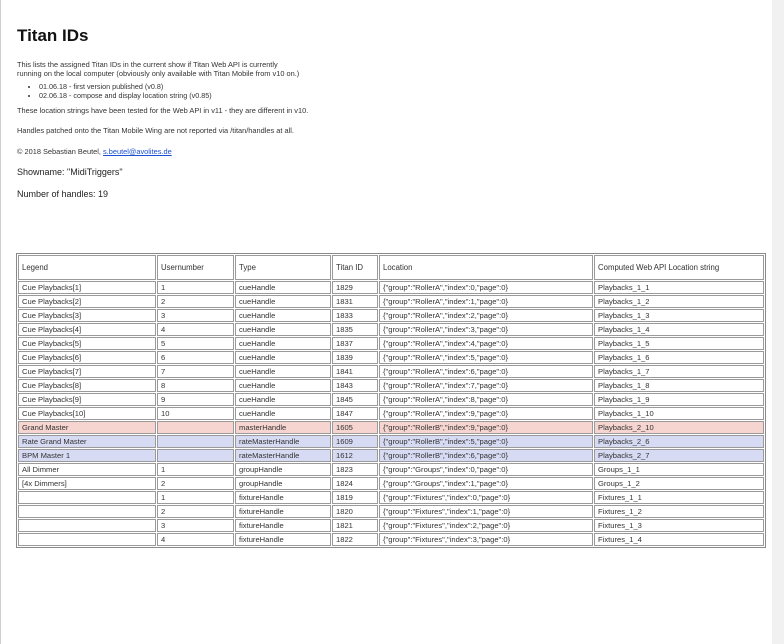  I want to click on cell-titan-id: 1837, so click(355, 343).